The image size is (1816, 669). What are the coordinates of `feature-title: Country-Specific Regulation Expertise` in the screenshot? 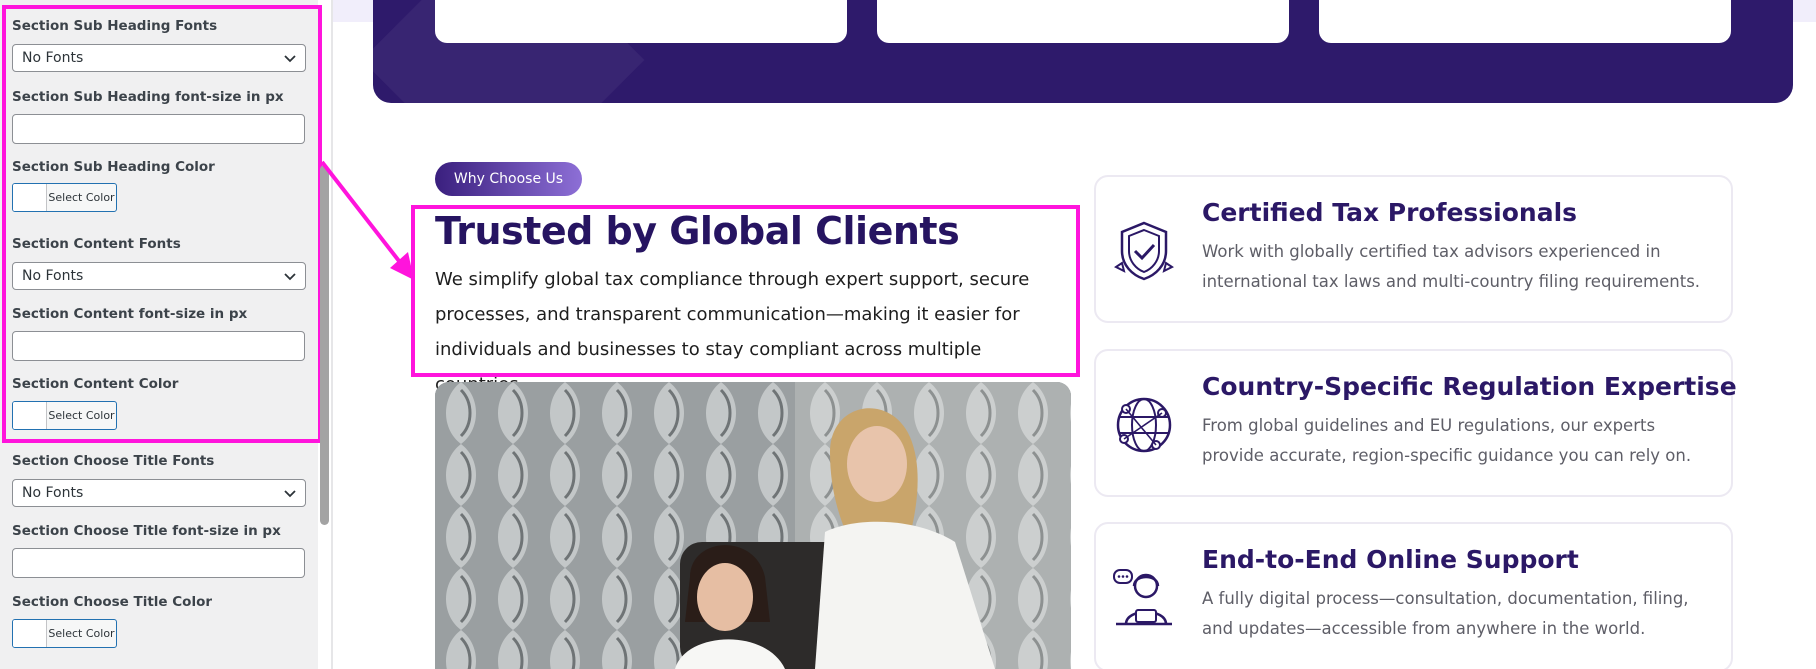 It's located at (1469, 386).